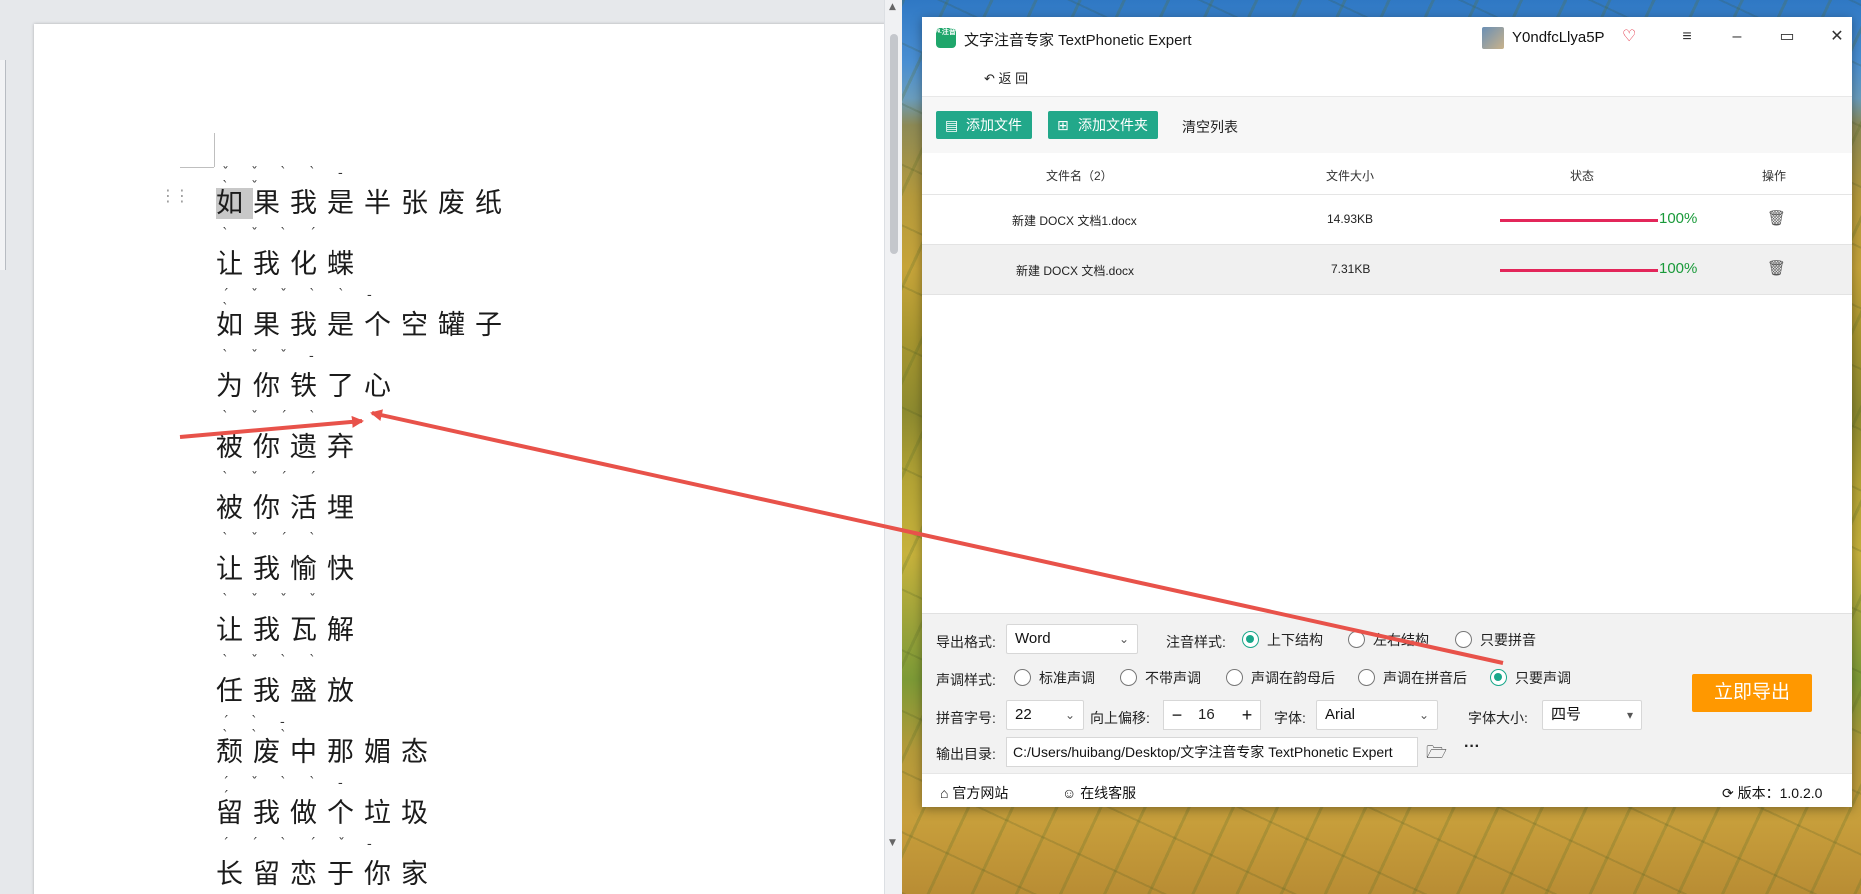 This screenshot has height=894, width=1861. Describe the element at coordinates (892, 7) in the screenshot. I see `scroll-up-icon: ▲` at that location.